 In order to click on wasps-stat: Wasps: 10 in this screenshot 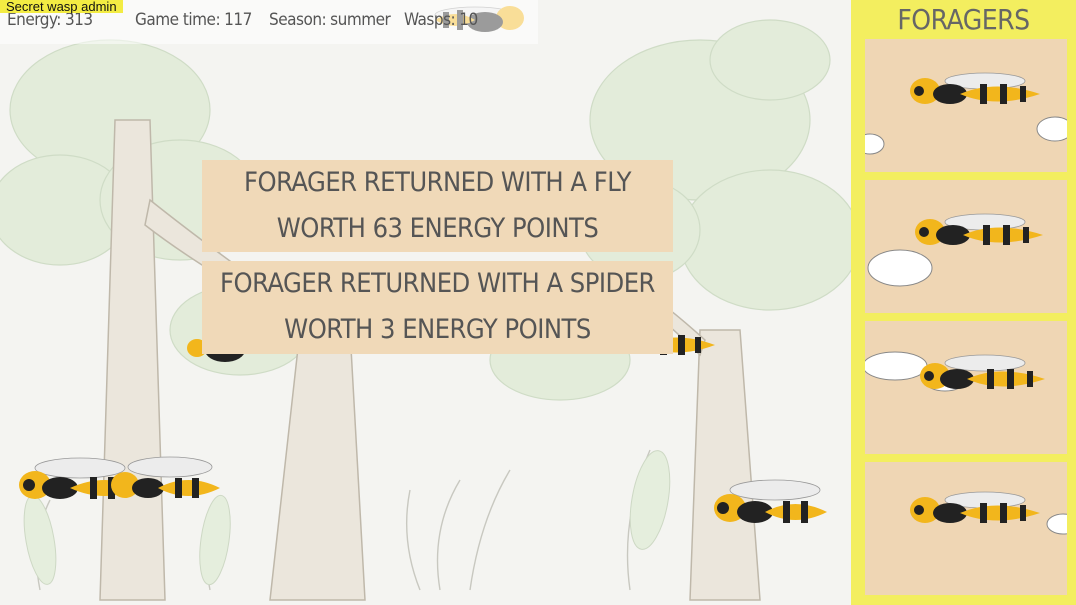, I will do `click(441, 20)`.